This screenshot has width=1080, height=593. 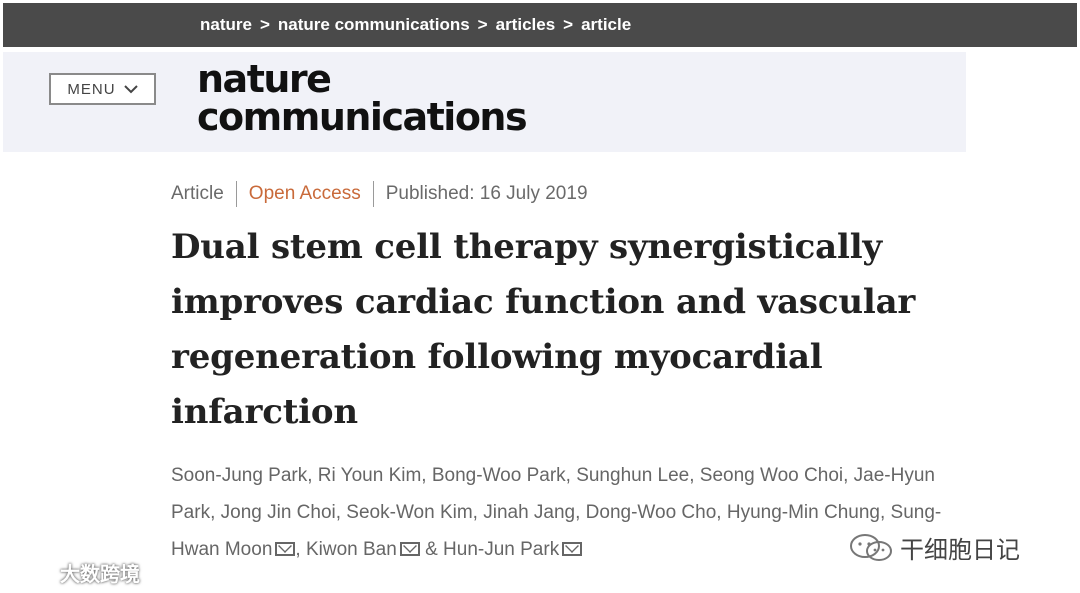 What do you see at coordinates (362, 117) in the screenshot?
I see `logo-line-communications: communications` at bounding box center [362, 117].